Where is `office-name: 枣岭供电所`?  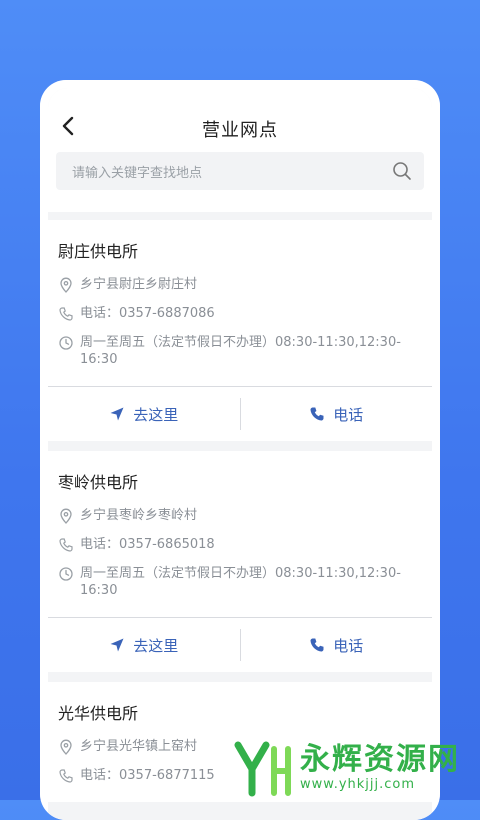
office-name: 枣岭供电所 is located at coordinates (98, 482).